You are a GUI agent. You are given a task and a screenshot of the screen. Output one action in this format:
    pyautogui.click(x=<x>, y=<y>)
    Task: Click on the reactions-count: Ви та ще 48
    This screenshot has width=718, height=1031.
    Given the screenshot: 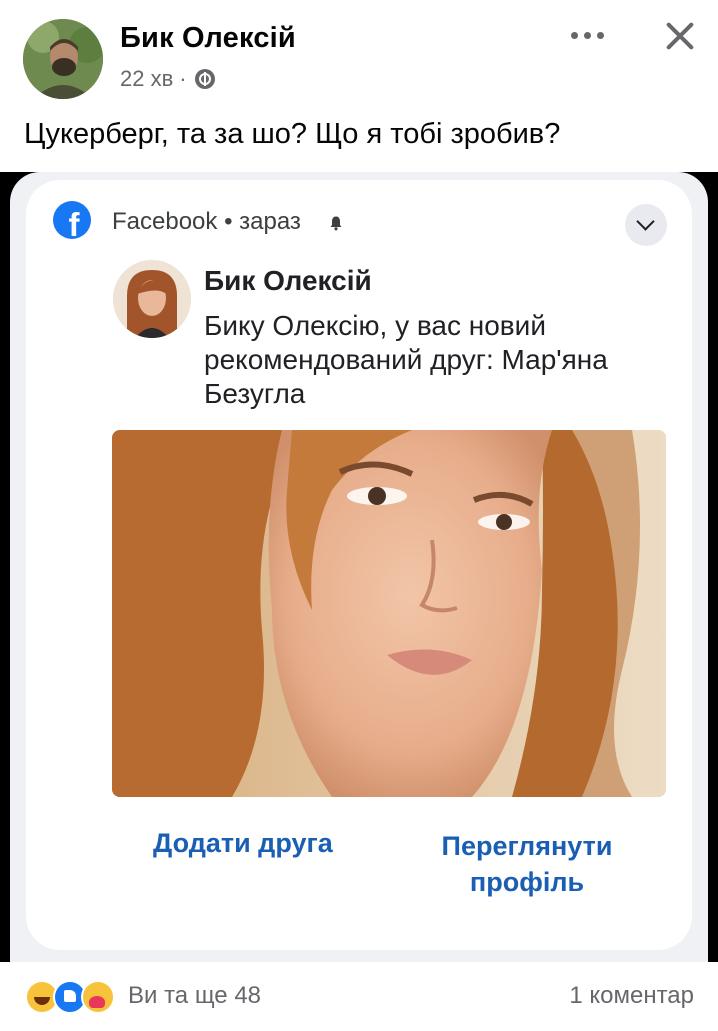 What is the action you would take?
    pyautogui.click(x=194, y=996)
    